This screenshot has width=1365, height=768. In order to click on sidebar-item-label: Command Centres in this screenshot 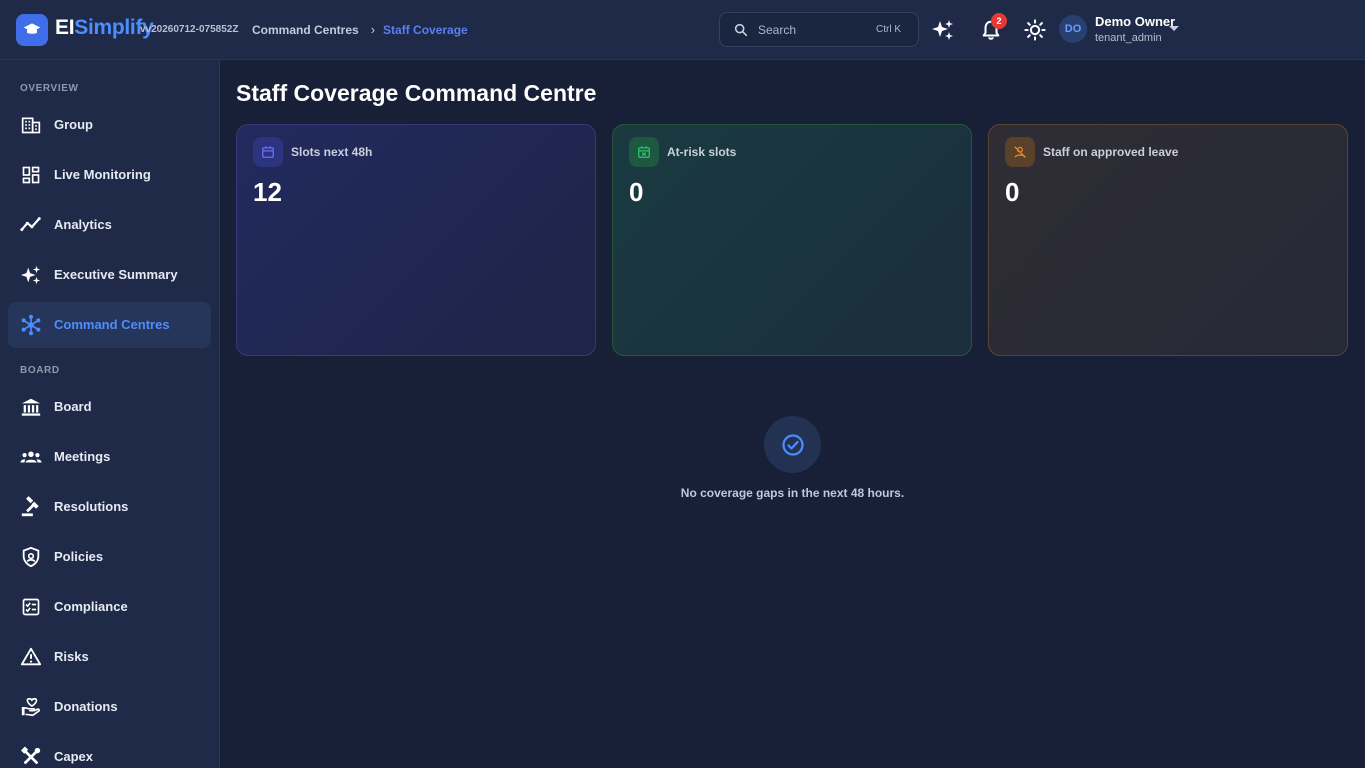, I will do `click(112, 324)`.